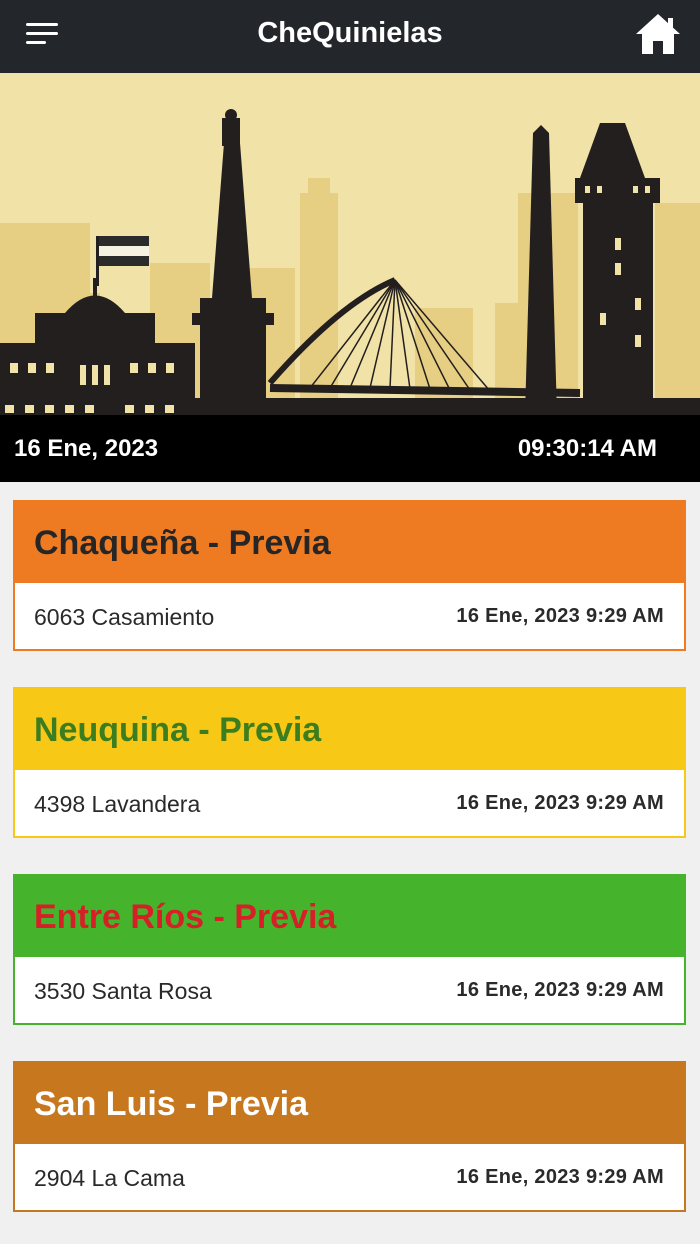 Image resolution: width=700 pixels, height=1244 pixels. I want to click on card-result: 6063 Casamiento, so click(124, 617).